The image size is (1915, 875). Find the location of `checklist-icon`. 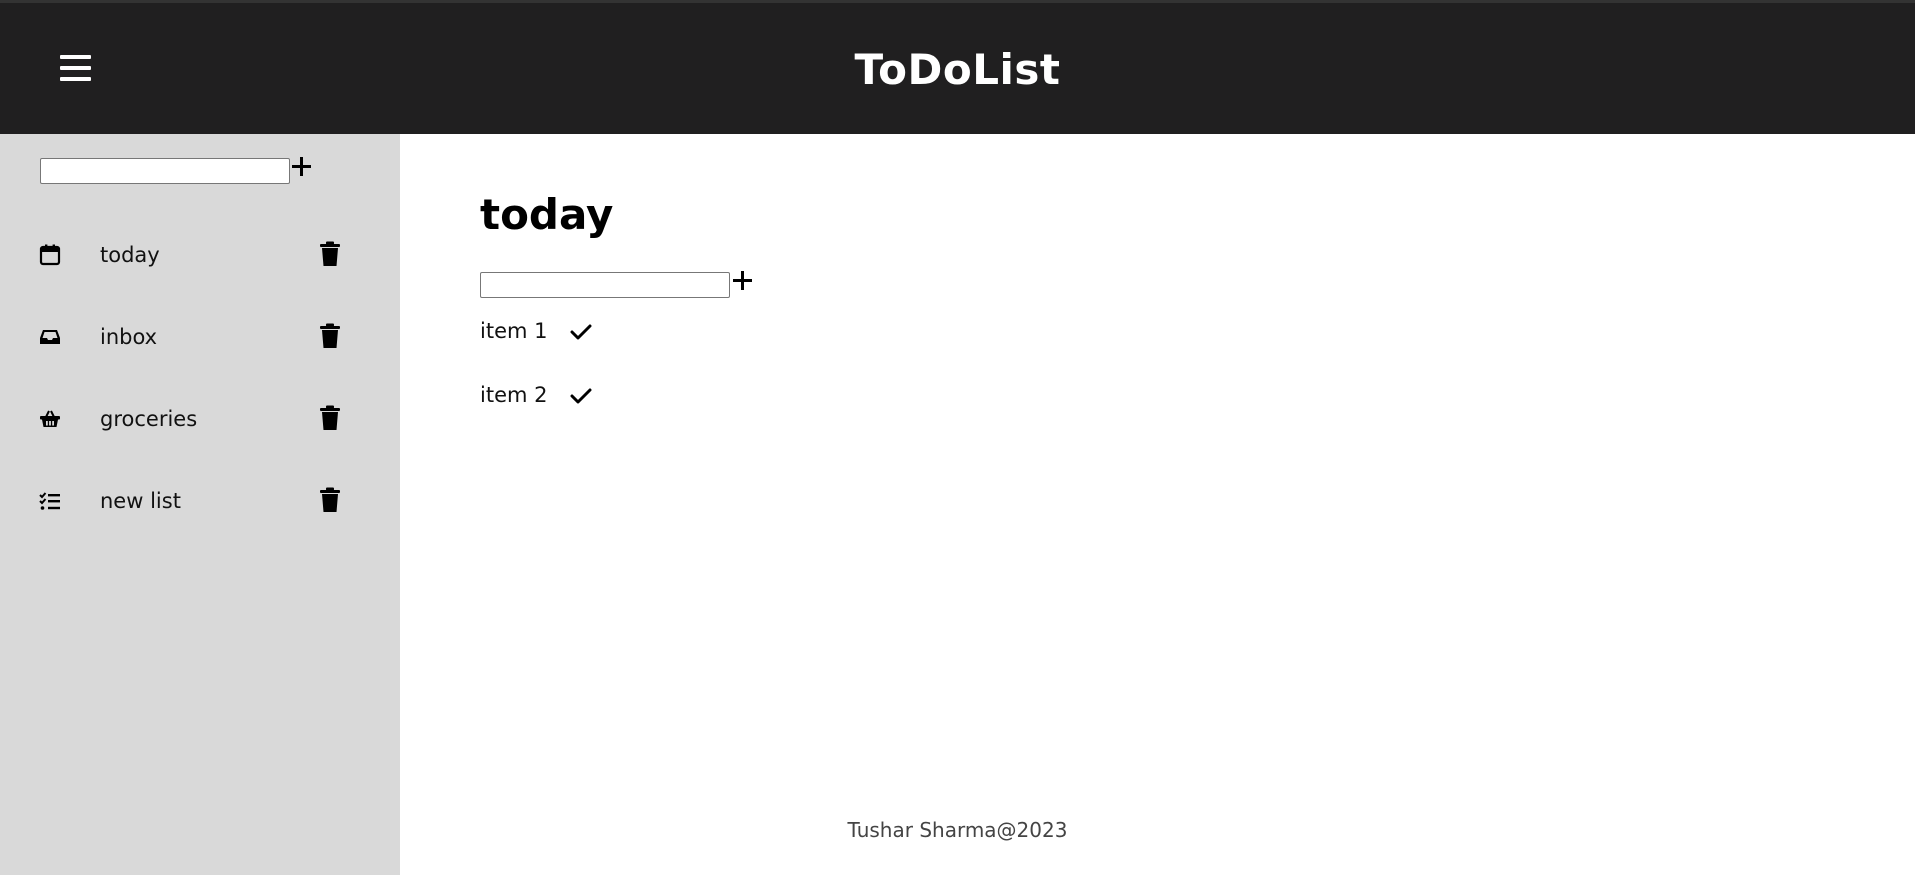

checklist-icon is located at coordinates (49, 501).